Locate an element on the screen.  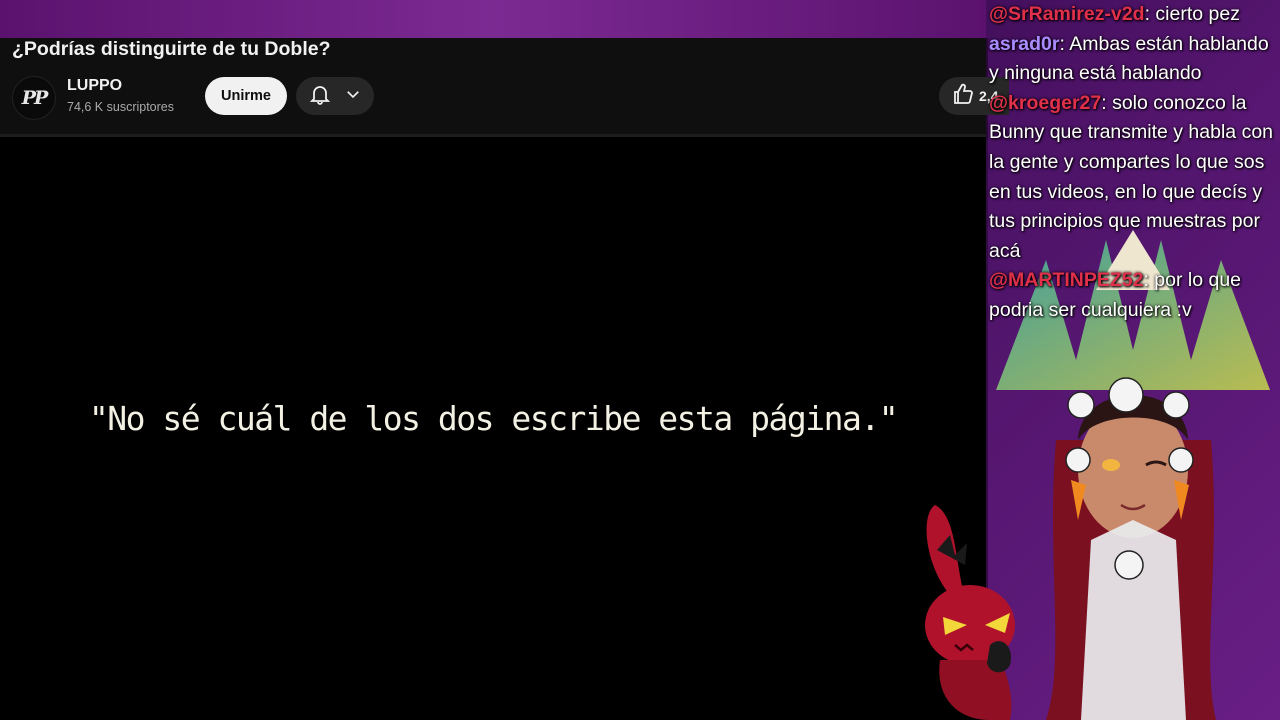
stream-top-strip is located at coordinates (493, 19).